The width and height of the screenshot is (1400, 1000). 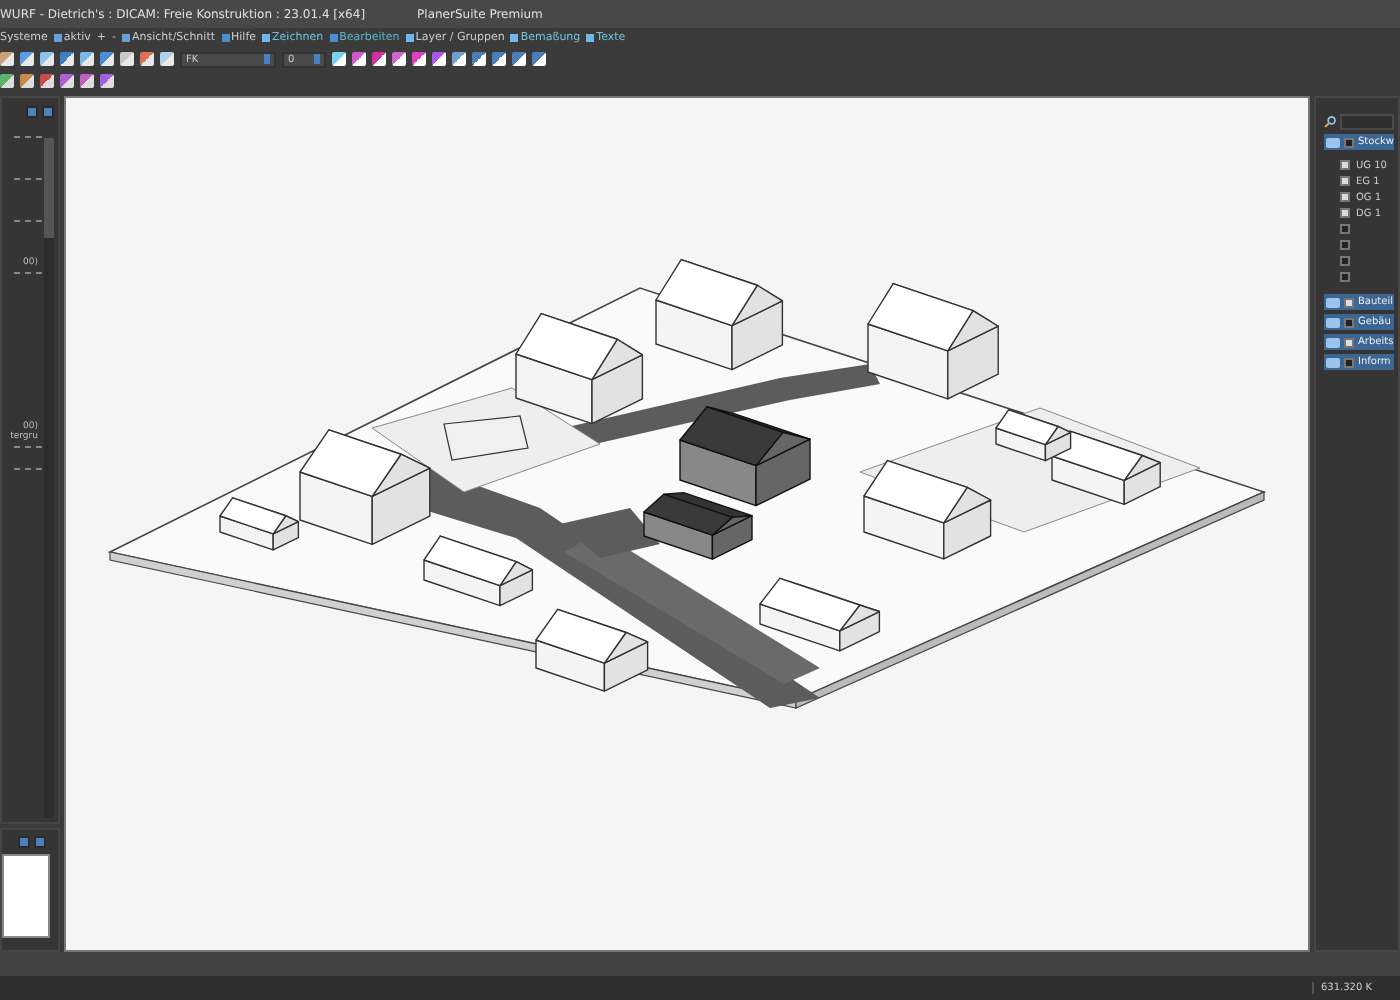 I want to click on driveway, so click(x=610, y=533).